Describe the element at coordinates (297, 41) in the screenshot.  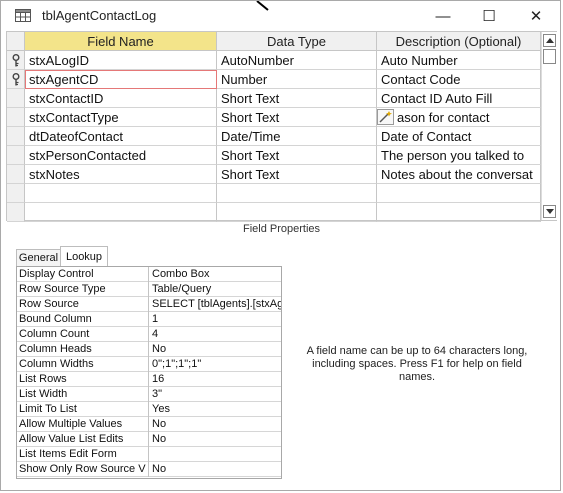
I see `column-header-data-type: Data Type` at that location.